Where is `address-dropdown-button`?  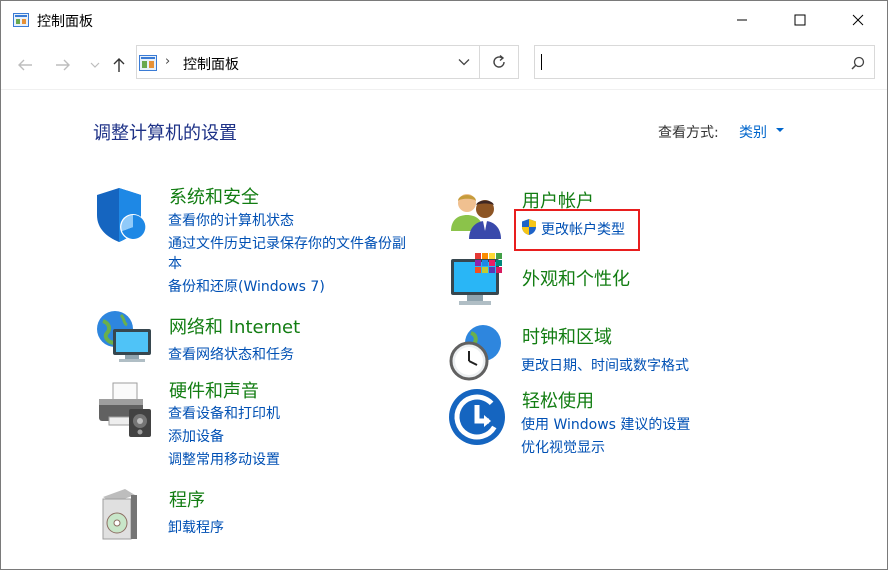
address-dropdown-button is located at coordinates (464, 62).